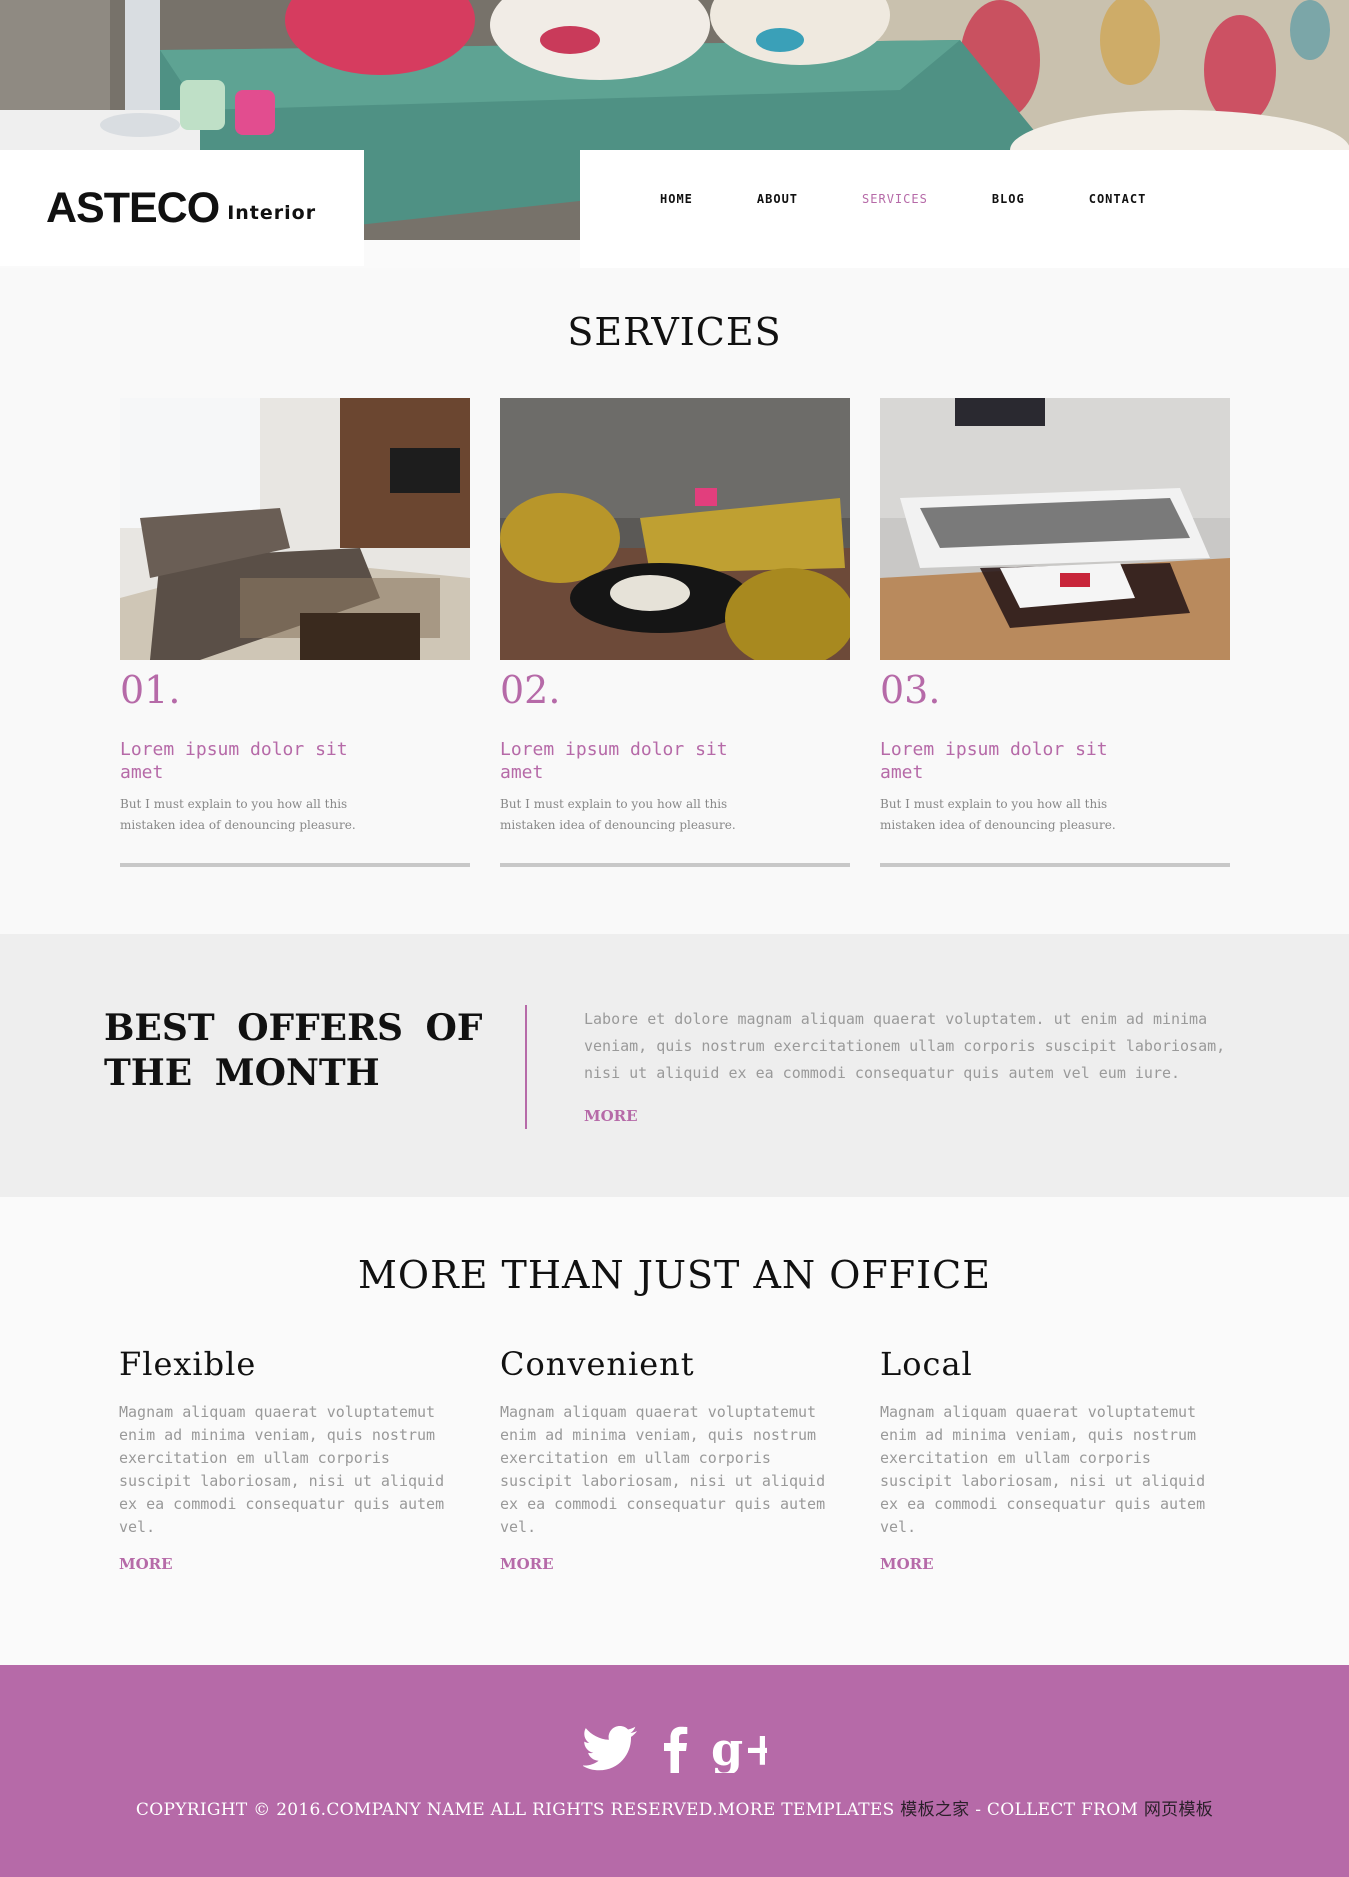  I want to click on nav-home: HOME, so click(676, 199).